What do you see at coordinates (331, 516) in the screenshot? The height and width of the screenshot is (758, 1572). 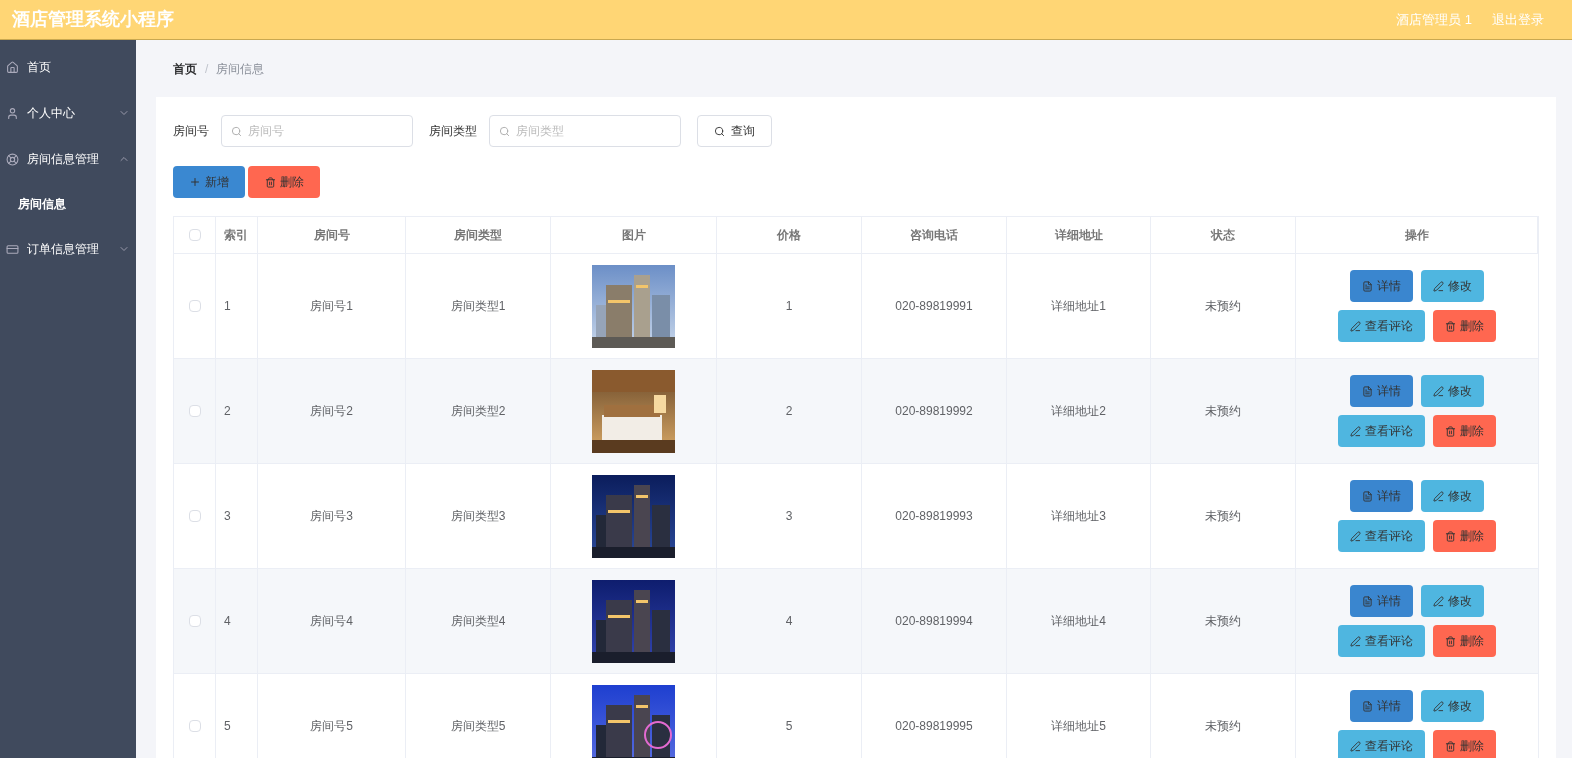 I see `table-cell-text: 房间号3` at bounding box center [331, 516].